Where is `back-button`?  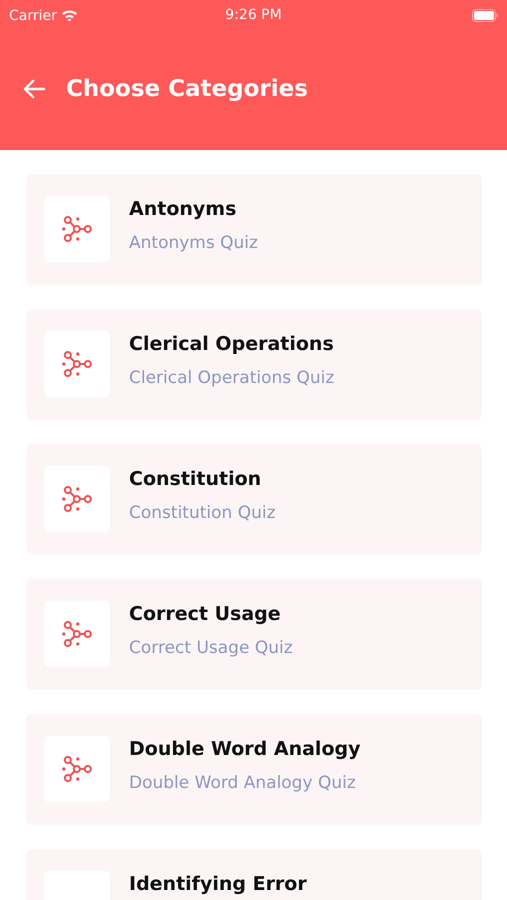 back-button is located at coordinates (34, 89).